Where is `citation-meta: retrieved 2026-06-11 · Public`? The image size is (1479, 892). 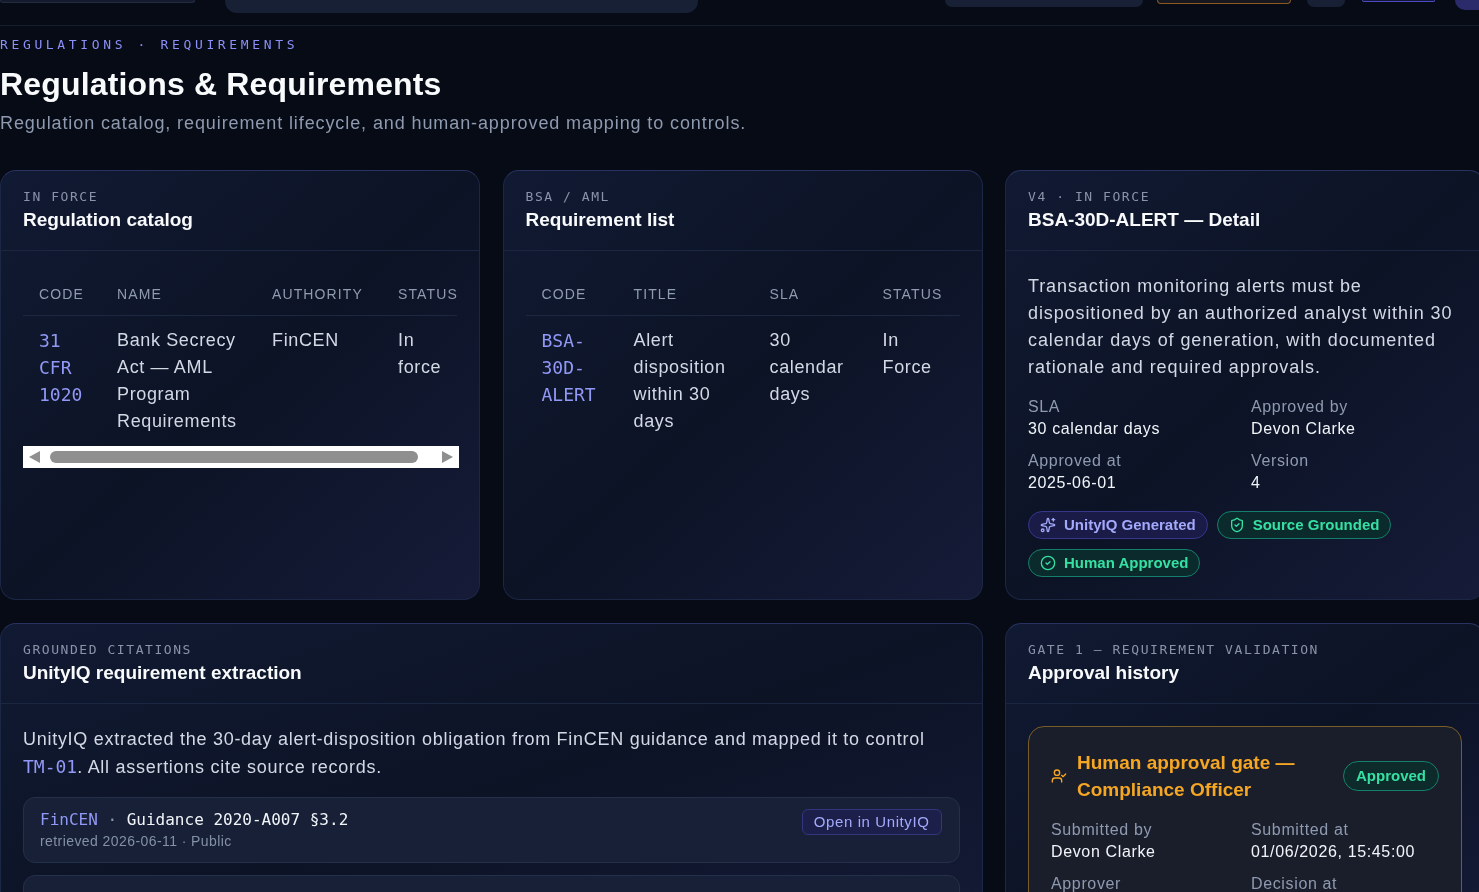 citation-meta: retrieved 2026-06-11 · Public is located at coordinates (136, 841).